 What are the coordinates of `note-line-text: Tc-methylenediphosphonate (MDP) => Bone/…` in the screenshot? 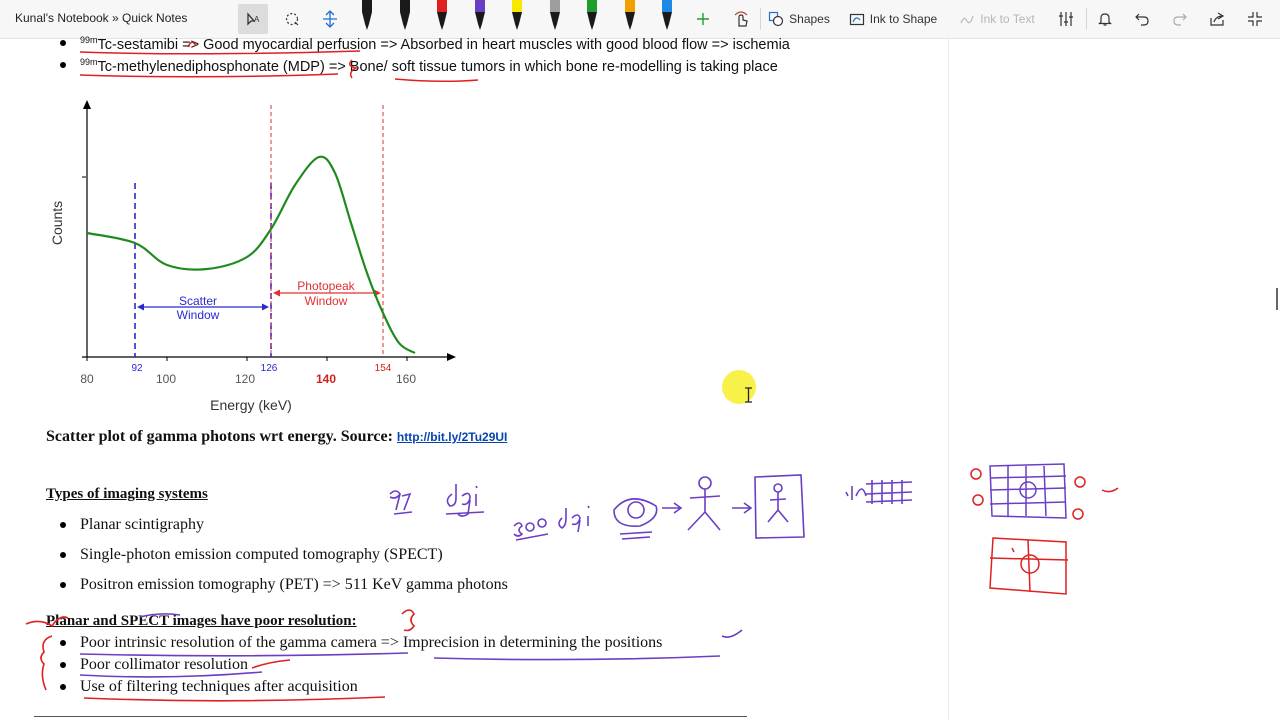 It's located at (437, 66).